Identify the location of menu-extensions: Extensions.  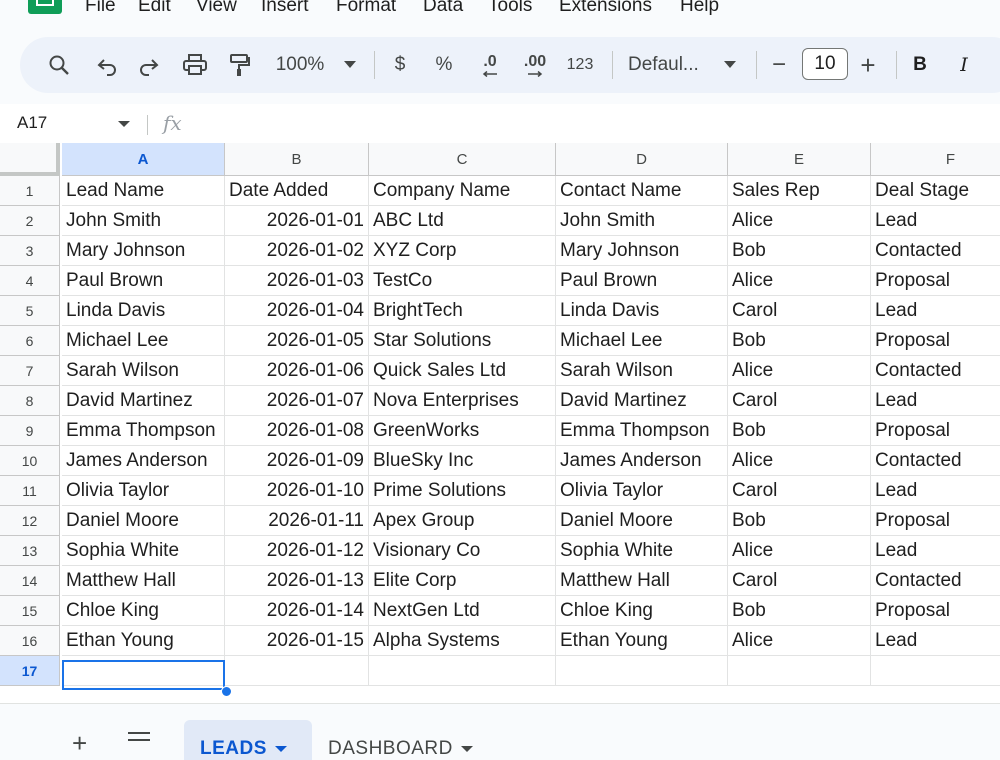
(605, 8).